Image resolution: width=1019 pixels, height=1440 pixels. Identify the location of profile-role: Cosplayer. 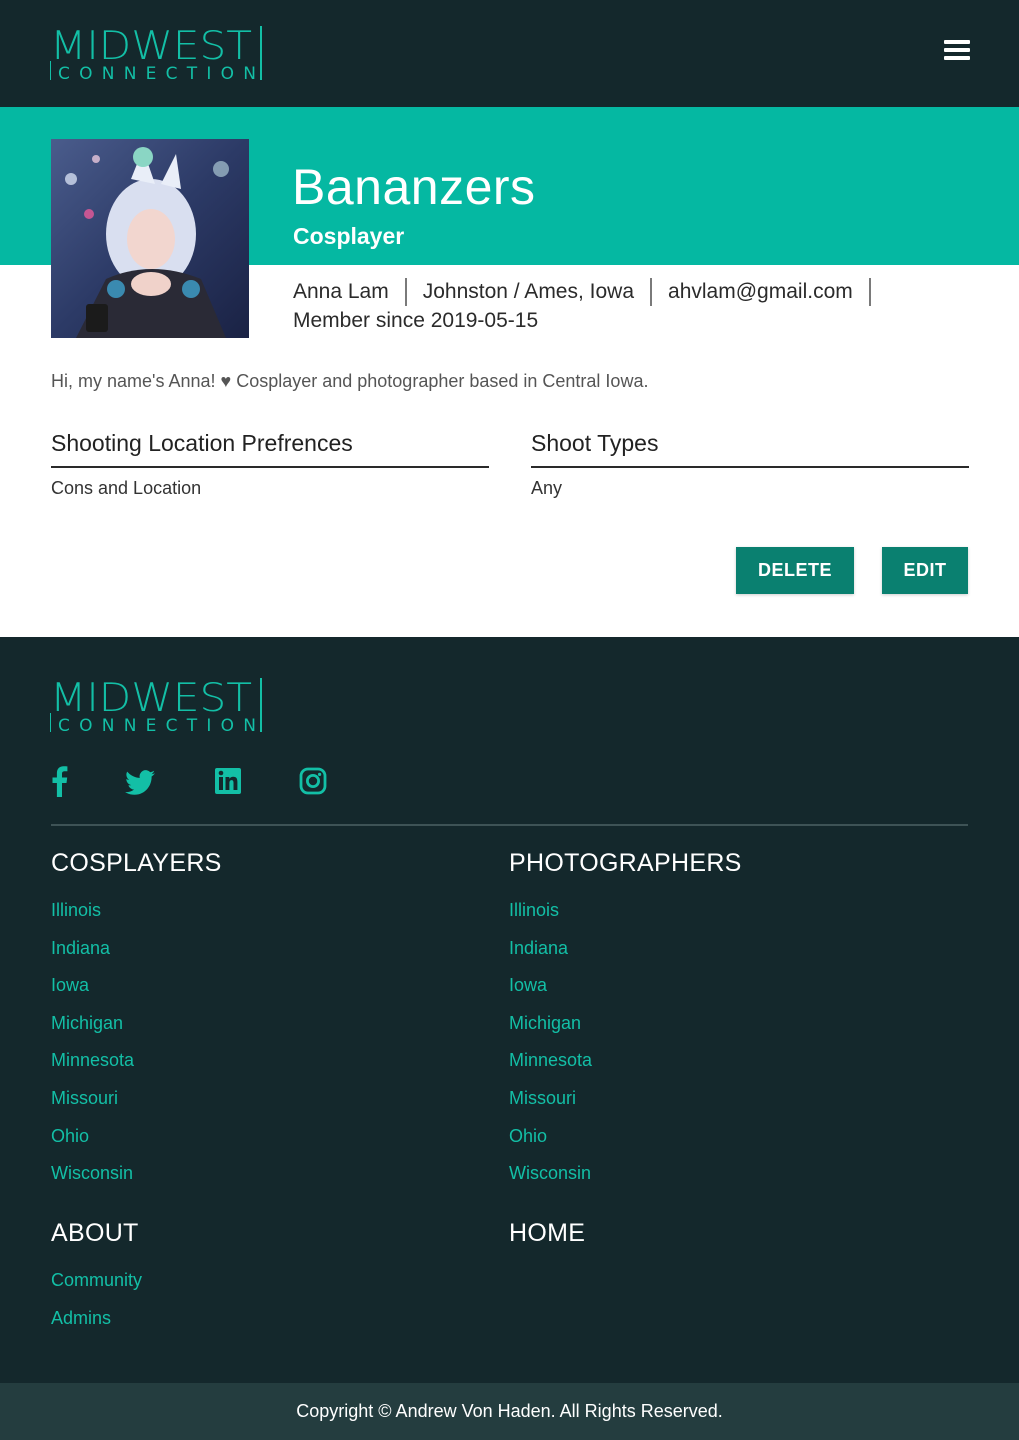
(349, 236).